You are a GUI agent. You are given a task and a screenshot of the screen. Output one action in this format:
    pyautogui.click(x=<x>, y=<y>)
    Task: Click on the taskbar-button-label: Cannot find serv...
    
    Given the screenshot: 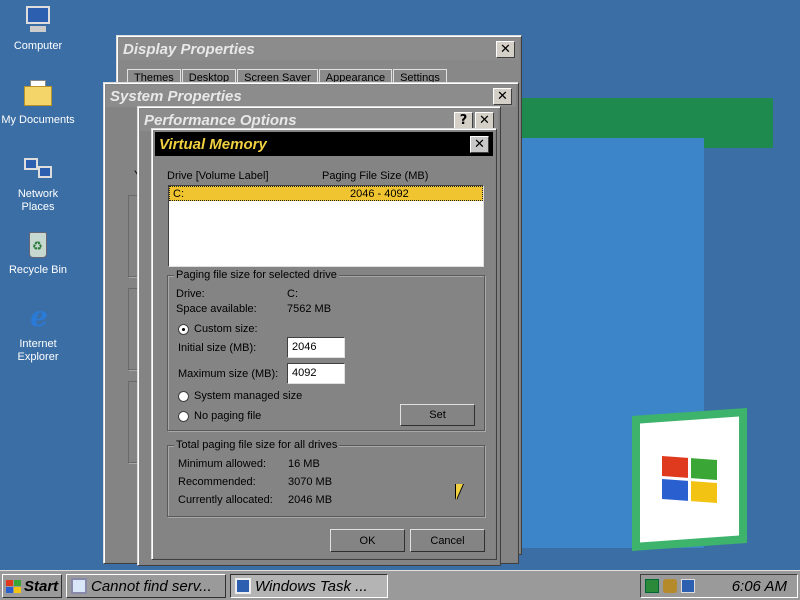 What is the action you would take?
    pyautogui.click(x=151, y=586)
    